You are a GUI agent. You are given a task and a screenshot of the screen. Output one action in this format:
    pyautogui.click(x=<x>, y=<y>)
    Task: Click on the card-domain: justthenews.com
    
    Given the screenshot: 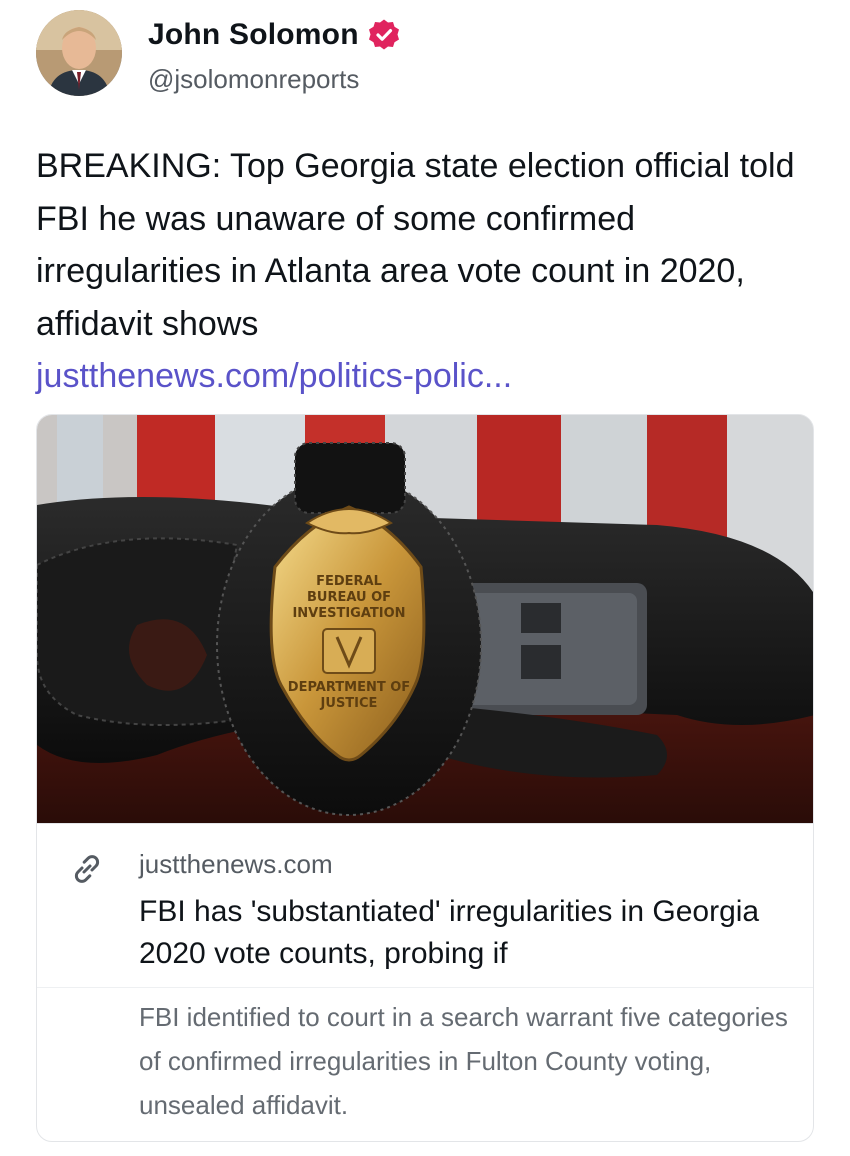 What is the action you would take?
    pyautogui.click(x=236, y=864)
    